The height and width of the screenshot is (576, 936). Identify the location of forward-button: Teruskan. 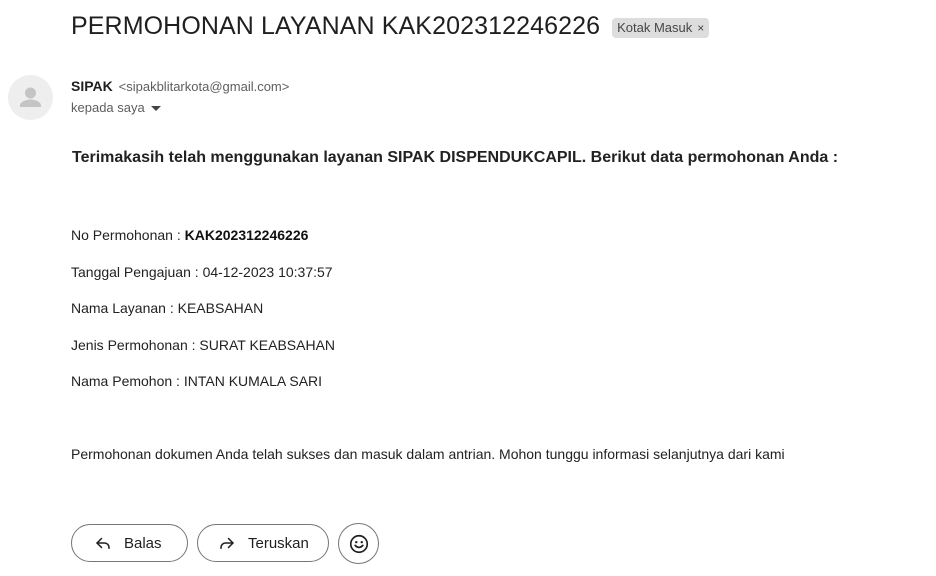
(263, 543).